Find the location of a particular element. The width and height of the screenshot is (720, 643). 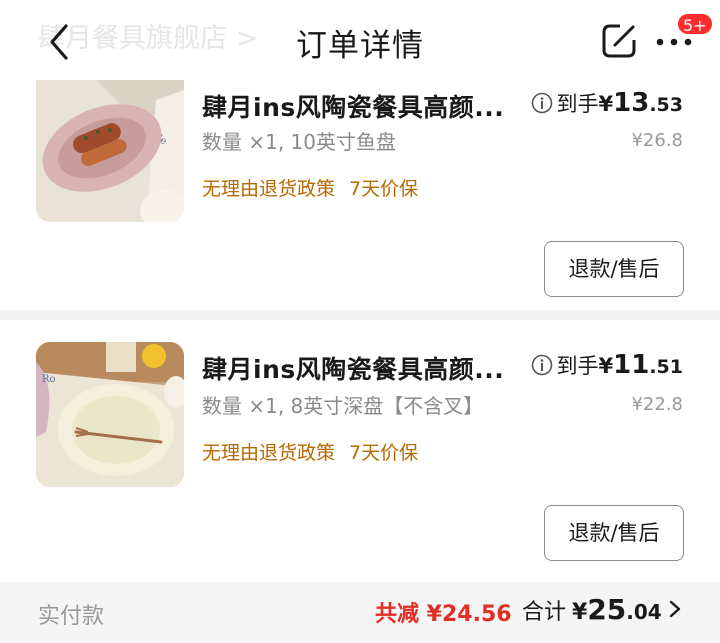

price-decimal: .51 is located at coordinates (666, 367).